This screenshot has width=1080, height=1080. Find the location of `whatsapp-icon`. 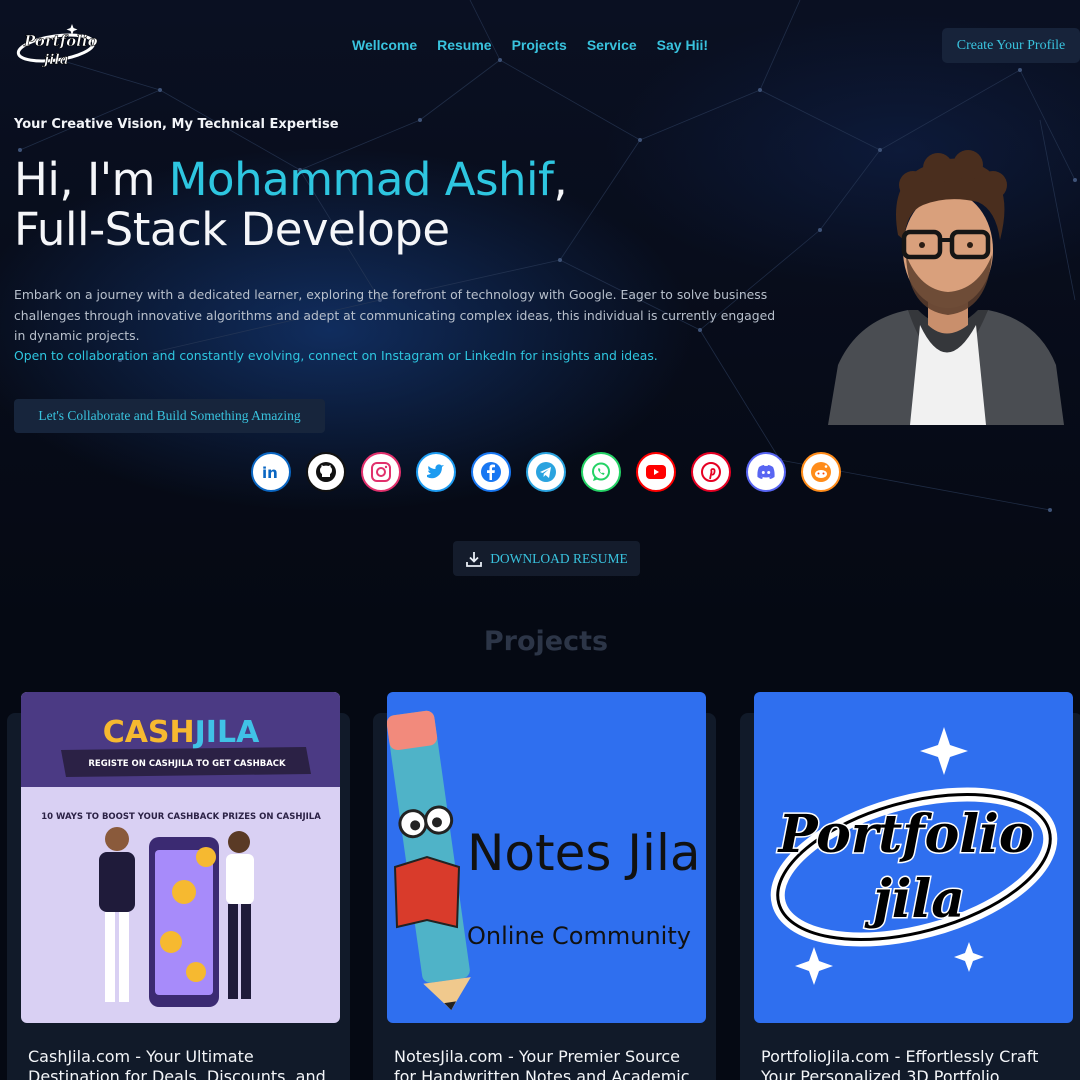

whatsapp-icon is located at coordinates (601, 472).